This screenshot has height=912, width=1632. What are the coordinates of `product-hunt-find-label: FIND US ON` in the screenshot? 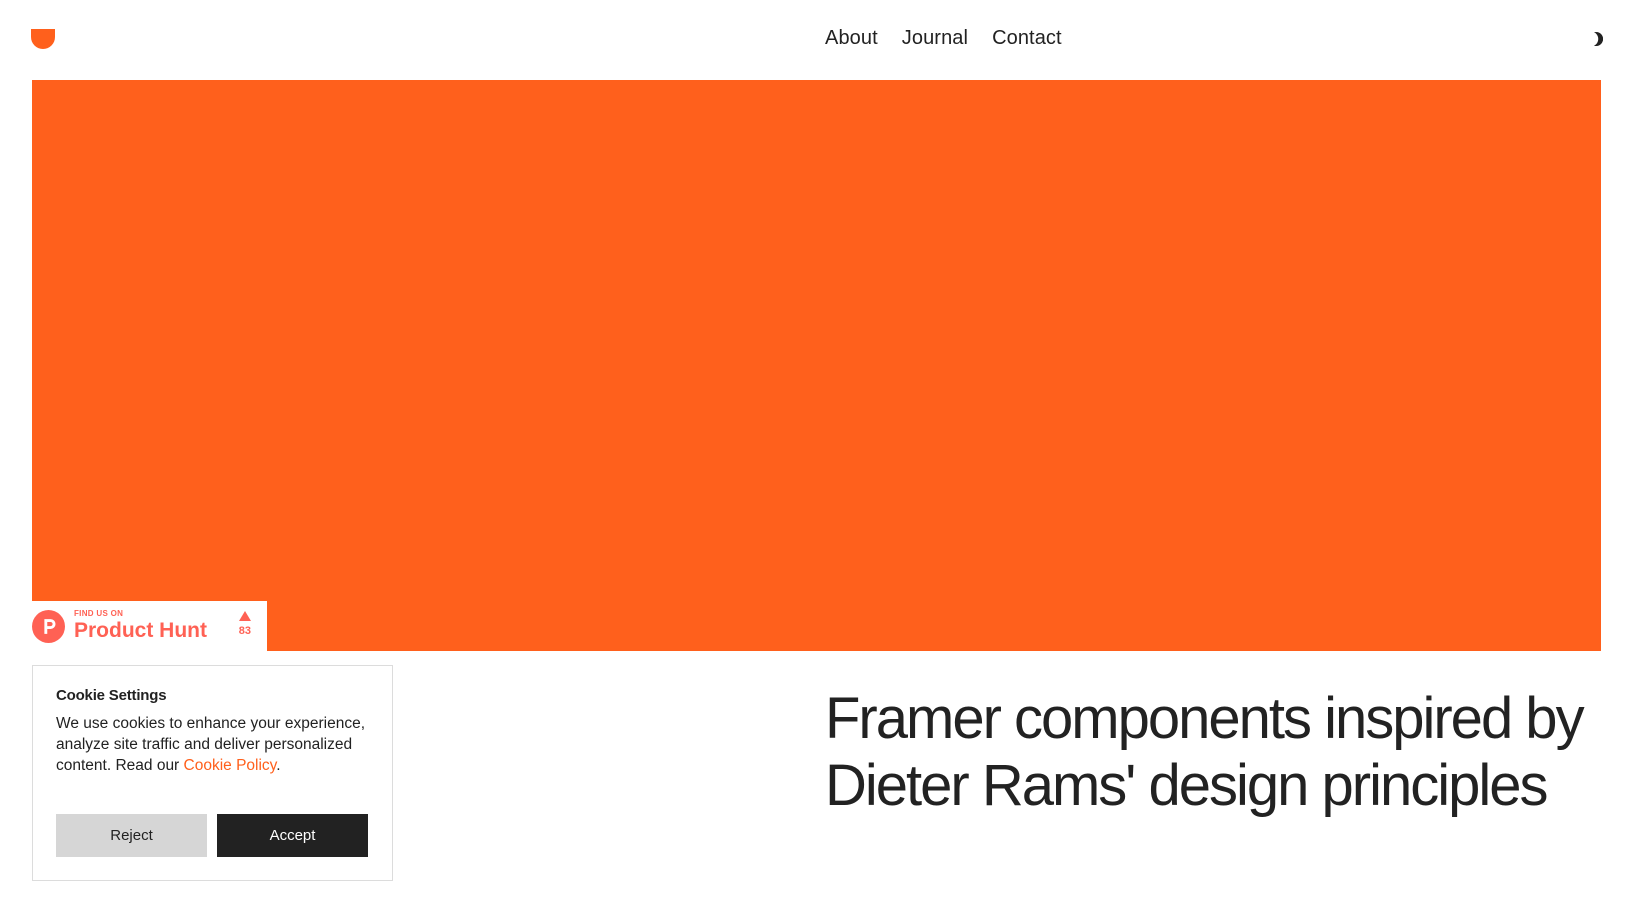 It's located at (99, 613).